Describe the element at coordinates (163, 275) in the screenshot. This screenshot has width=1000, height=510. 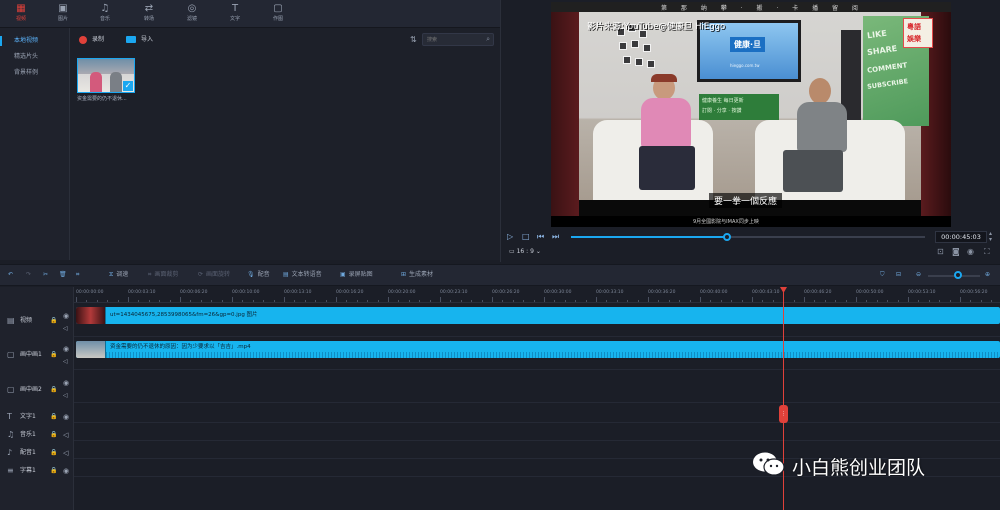
I see `crop-button: ⌗ 画面裁剪` at that location.